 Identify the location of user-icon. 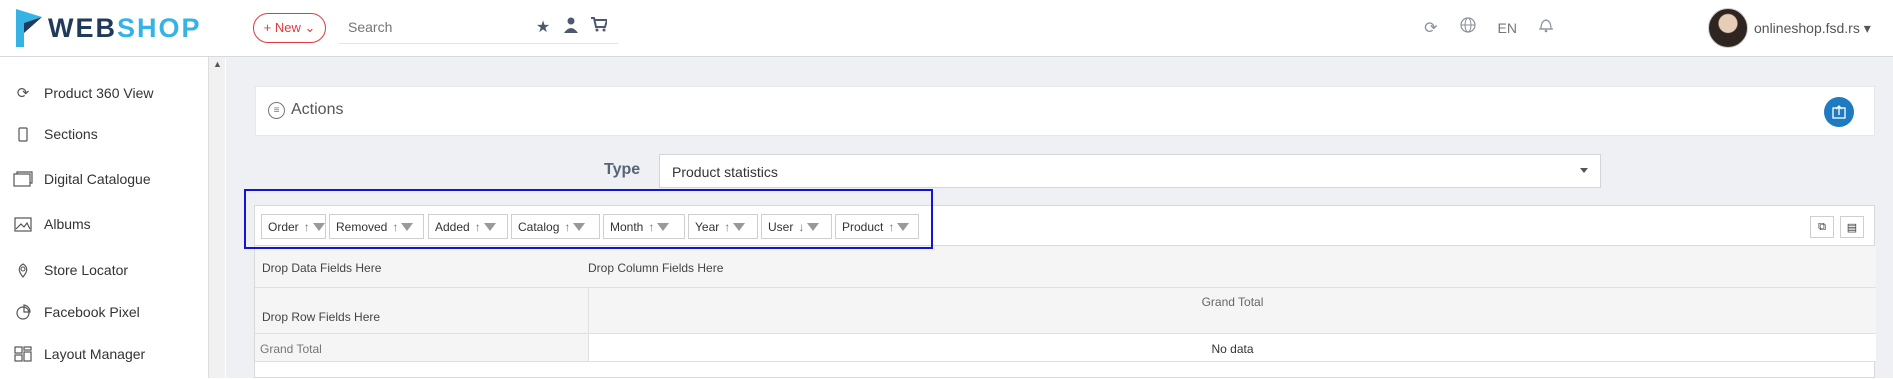
(571, 27).